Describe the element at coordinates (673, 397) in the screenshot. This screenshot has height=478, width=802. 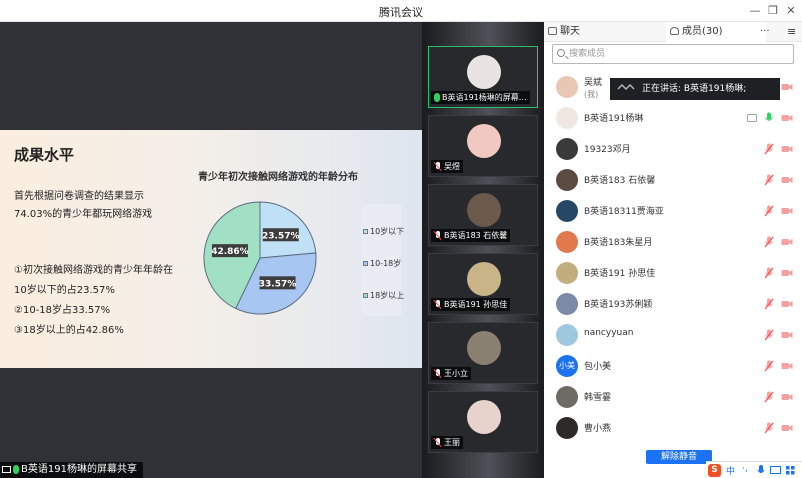
I see `member-row: 韩雪霎` at that location.